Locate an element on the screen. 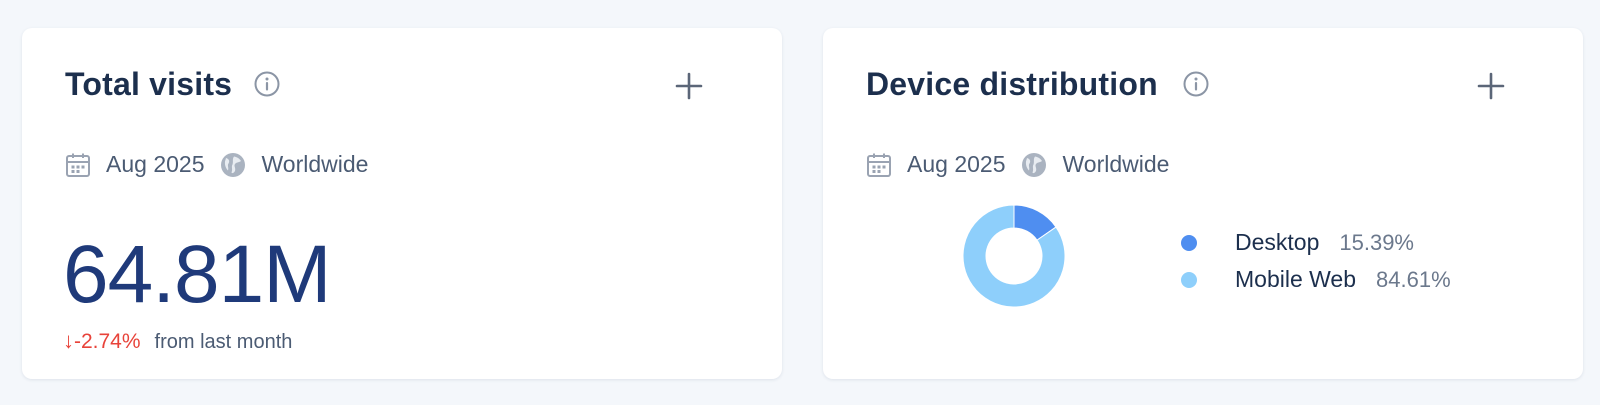 The width and height of the screenshot is (1600, 405). legend-dot-mobile-web is located at coordinates (1189, 279).